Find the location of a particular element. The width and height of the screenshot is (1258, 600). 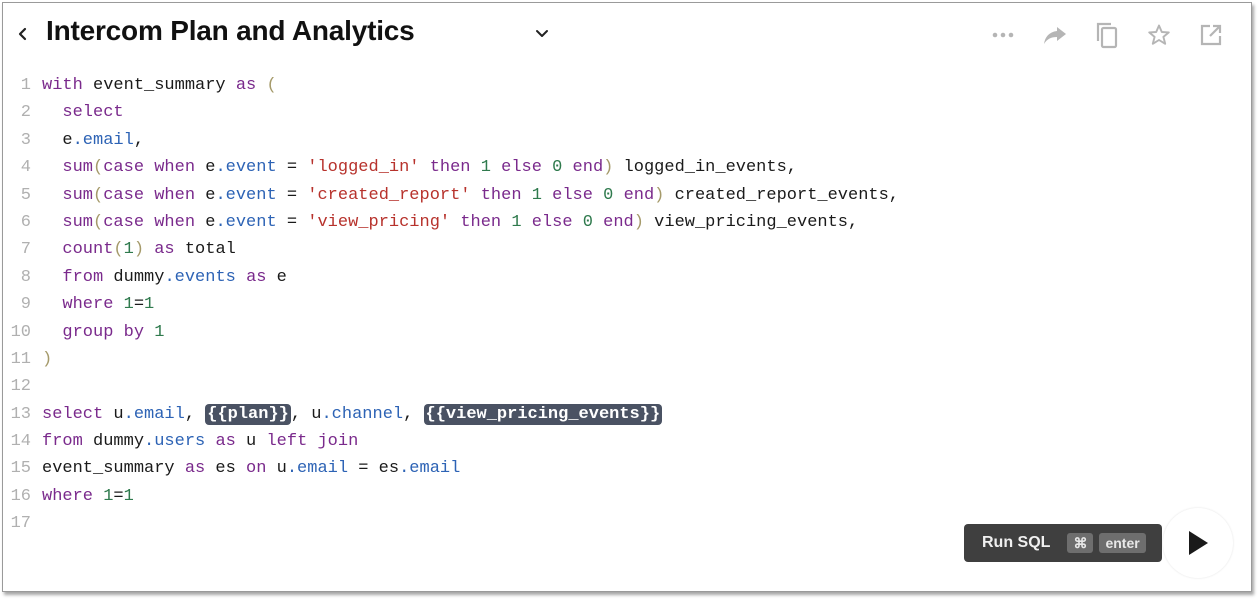

more-button is located at coordinates (1003, 35).